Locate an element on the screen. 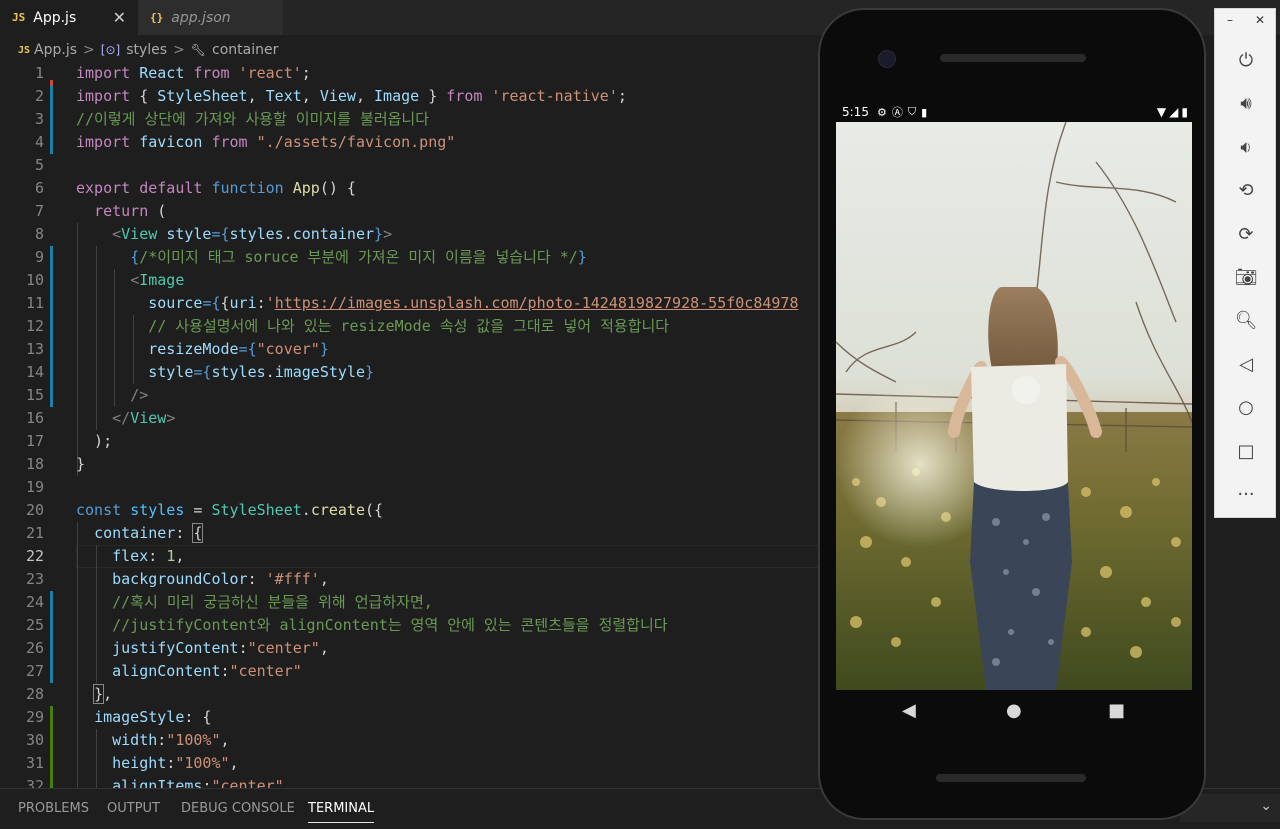 The height and width of the screenshot is (829, 1280). settings-icon: ⚙ is located at coordinates (881, 112).